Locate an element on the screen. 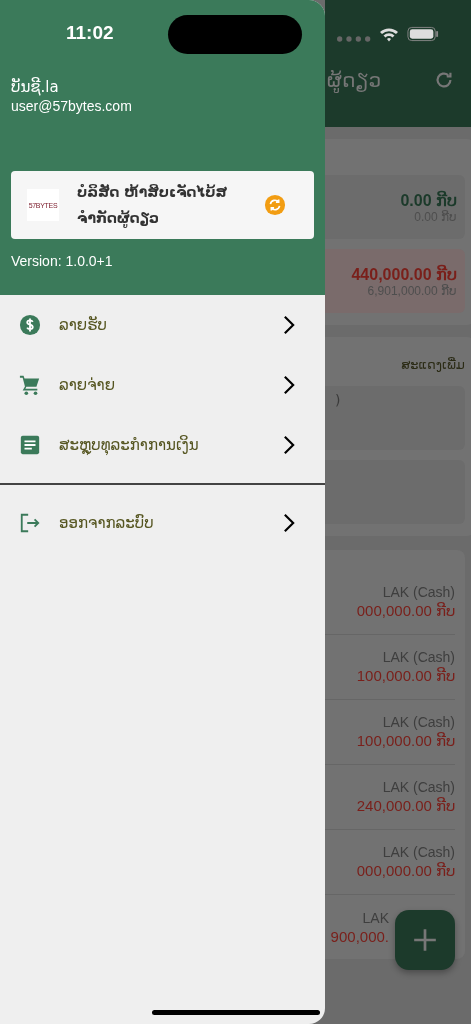 The height and width of the screenshot is (1024, 471). account-text: ) is located at coordinates (338, 400).